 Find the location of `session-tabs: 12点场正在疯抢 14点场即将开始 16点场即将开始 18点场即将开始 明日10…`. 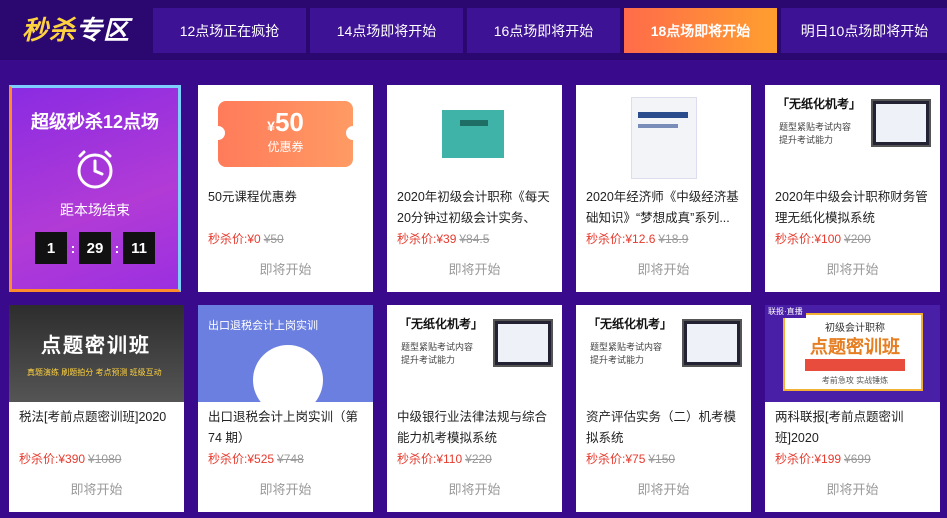

session-tabs: 12点场正在疯抢 14点场即将开始 16点场即将开始 18点场即将开始 明日10… is located at coordinates (550, 30).